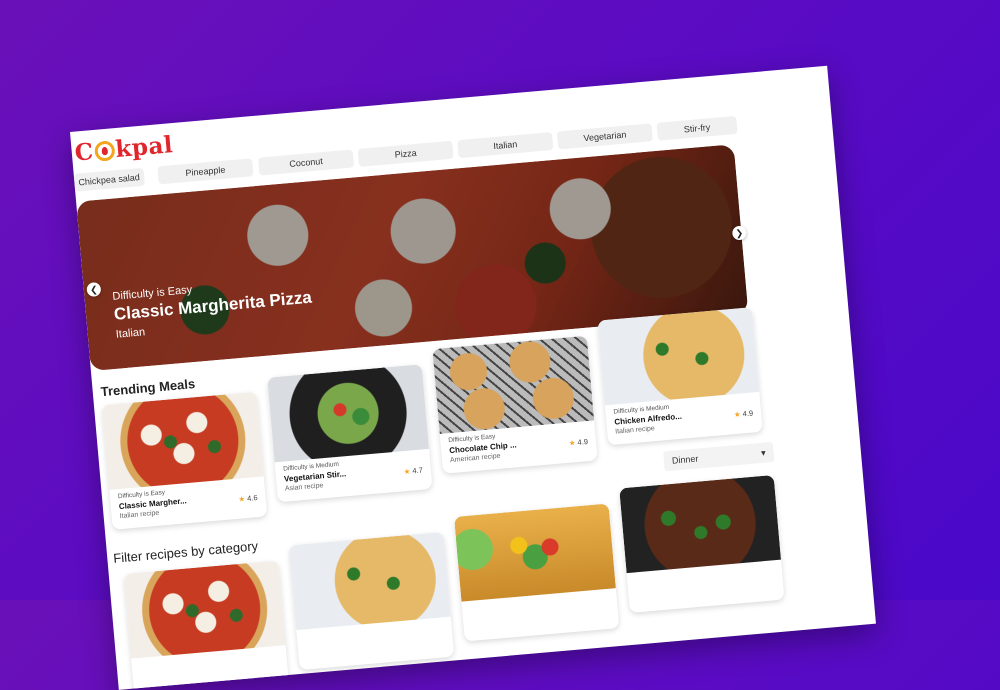  What do you see at coordinates (306, 162) in the screenshot?
I see `chip-coconut: Coconut` at bounding box center [306, 162].